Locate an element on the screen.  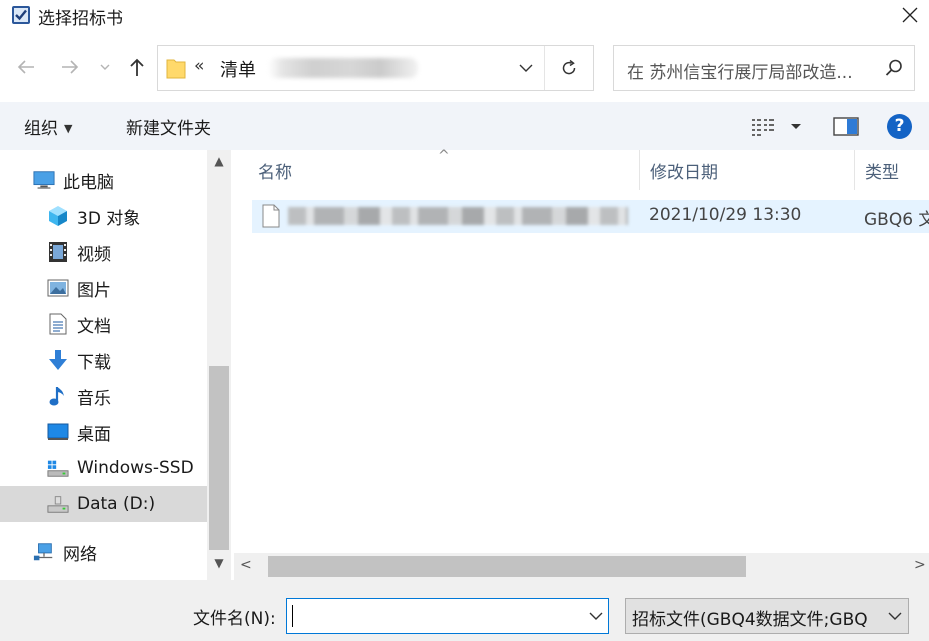
pictures-icon is located at coordinates (58, 288).